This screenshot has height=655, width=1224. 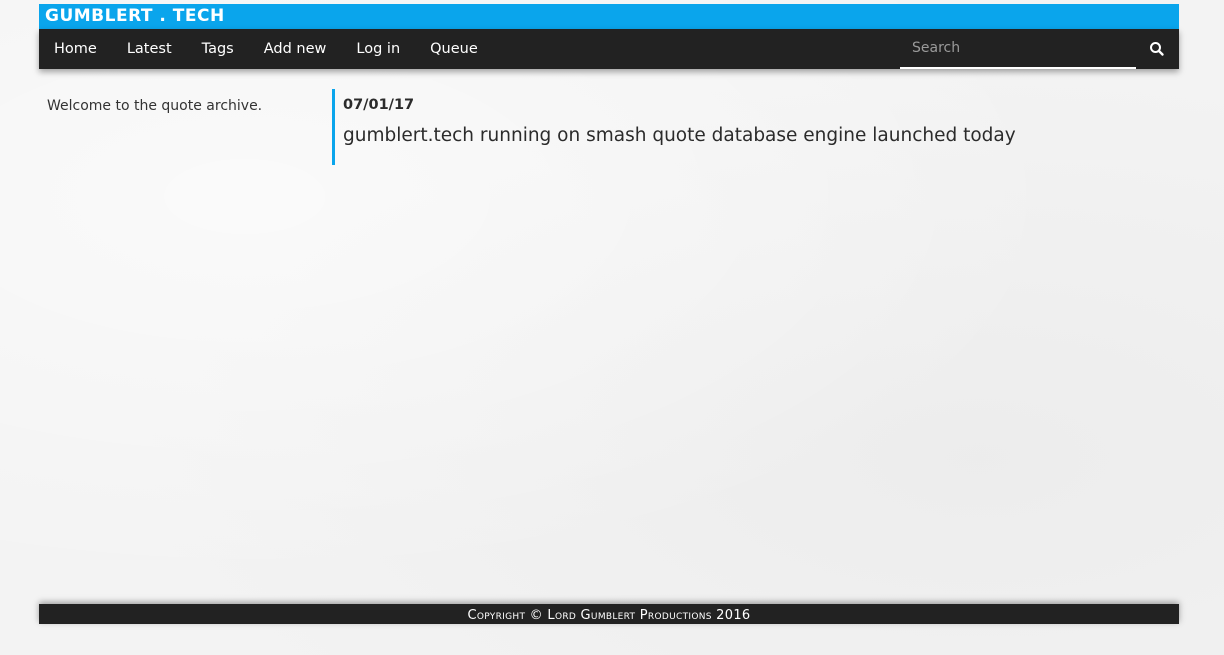 I want to click on brand-bar: GUMBLERT . TECH, so click(x=609, y=16).